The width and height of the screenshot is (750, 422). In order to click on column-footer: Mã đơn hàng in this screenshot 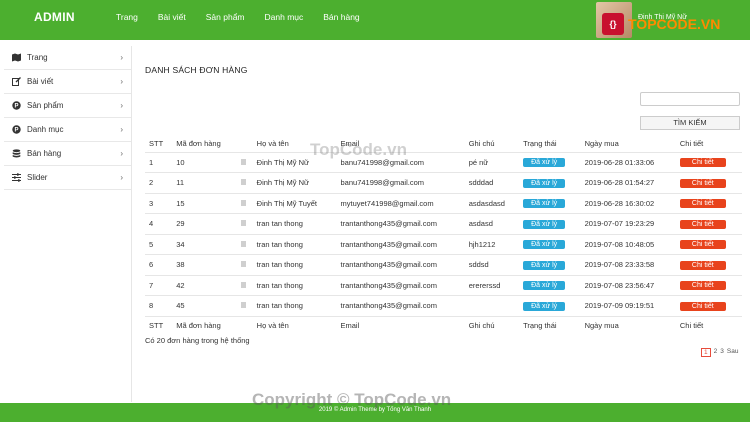, I will do `click(198, 325)`.